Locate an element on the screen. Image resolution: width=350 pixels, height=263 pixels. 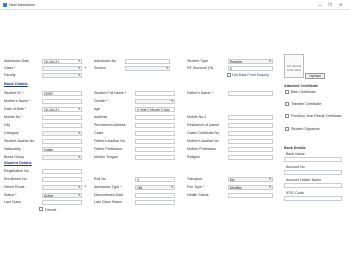
address-label: Address is located at coordinates (101, 117).